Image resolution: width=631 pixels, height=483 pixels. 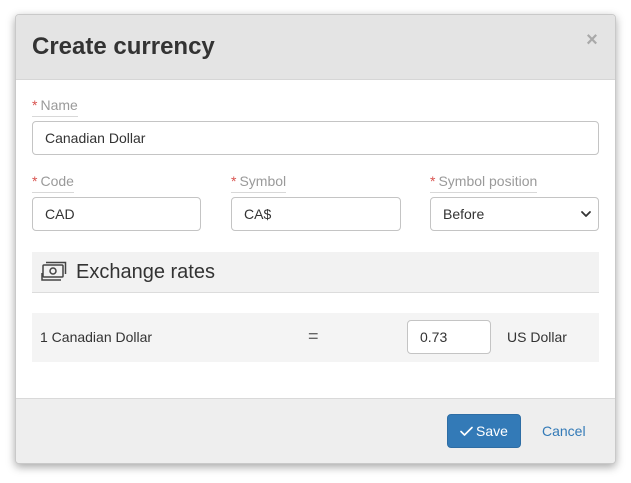 I want to click on symbol-label: * Symbol, so click(x=259, y=183).